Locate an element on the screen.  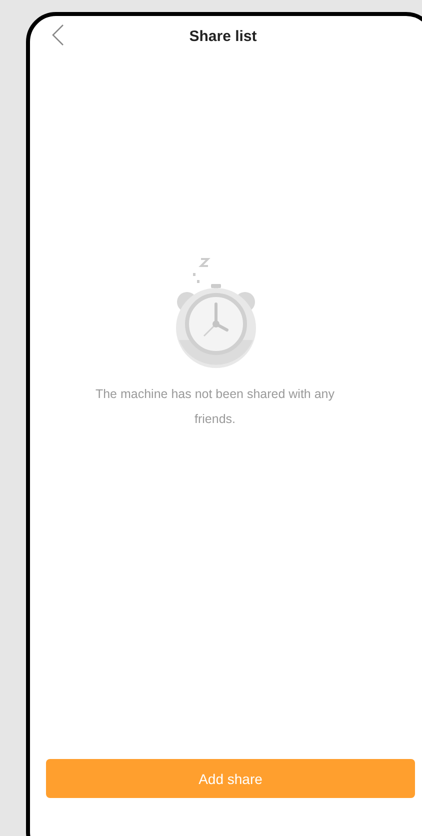
back-button is located at coordinates (58, 35).